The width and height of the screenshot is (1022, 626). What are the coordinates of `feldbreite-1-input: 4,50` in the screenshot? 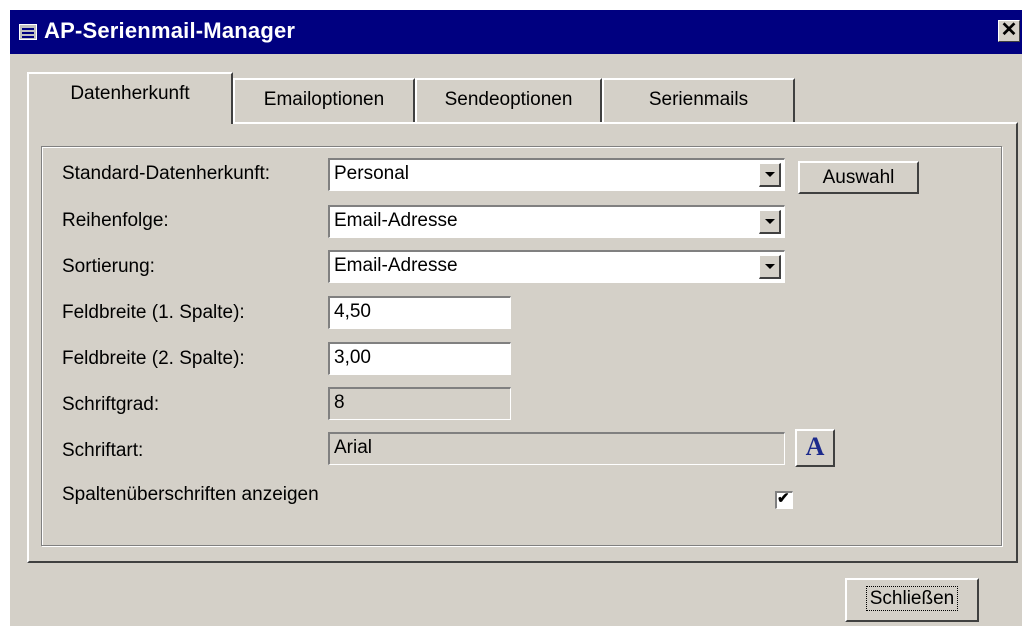 It's located at (419, 312).